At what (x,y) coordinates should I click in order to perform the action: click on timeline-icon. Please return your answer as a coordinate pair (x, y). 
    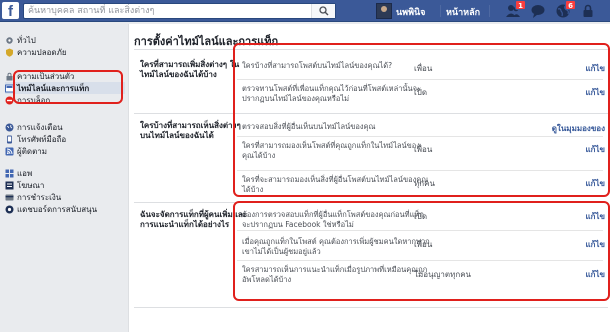
    Looking at the image, I should click on (9, 88).